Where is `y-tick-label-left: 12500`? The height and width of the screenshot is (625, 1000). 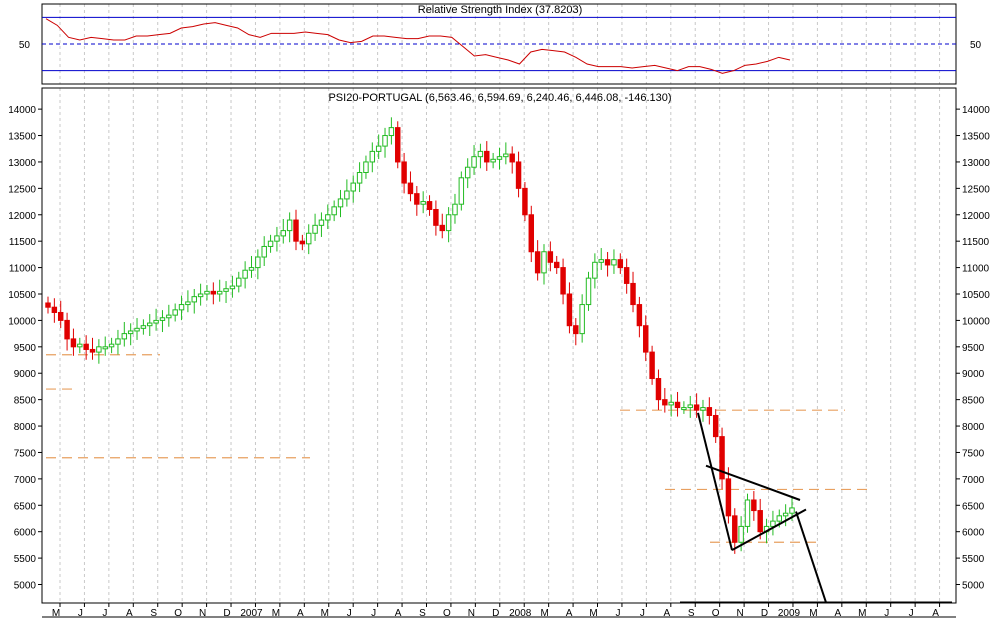
y-tick-label-left: 12500 is located at coordinates (22, 189).